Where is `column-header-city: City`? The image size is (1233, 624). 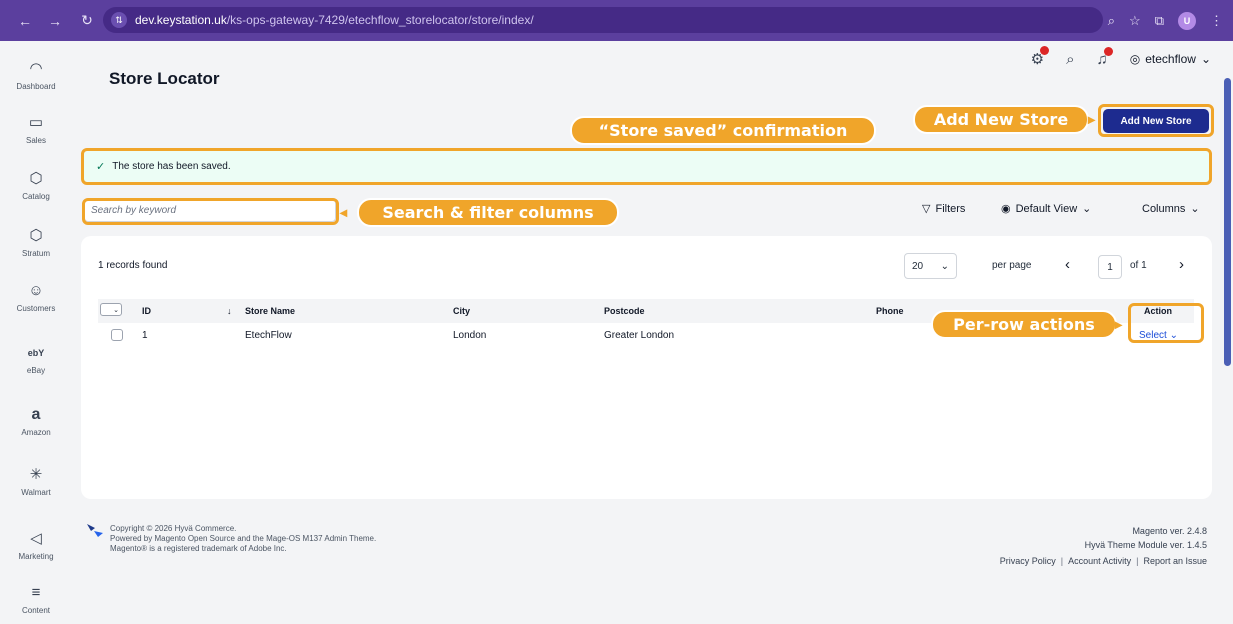
column-header-city: City is located at coordinates (461, 311).